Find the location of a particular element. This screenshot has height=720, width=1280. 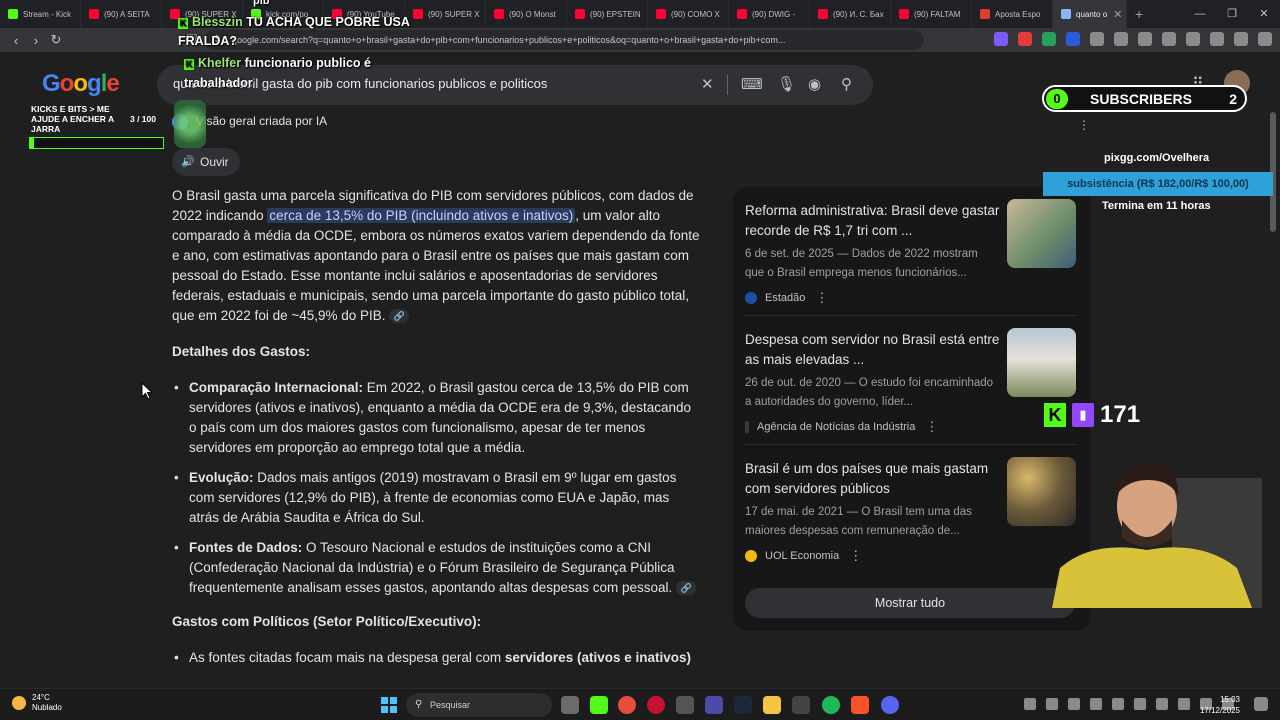

menu-icon is located at coordinates (1265, 39).